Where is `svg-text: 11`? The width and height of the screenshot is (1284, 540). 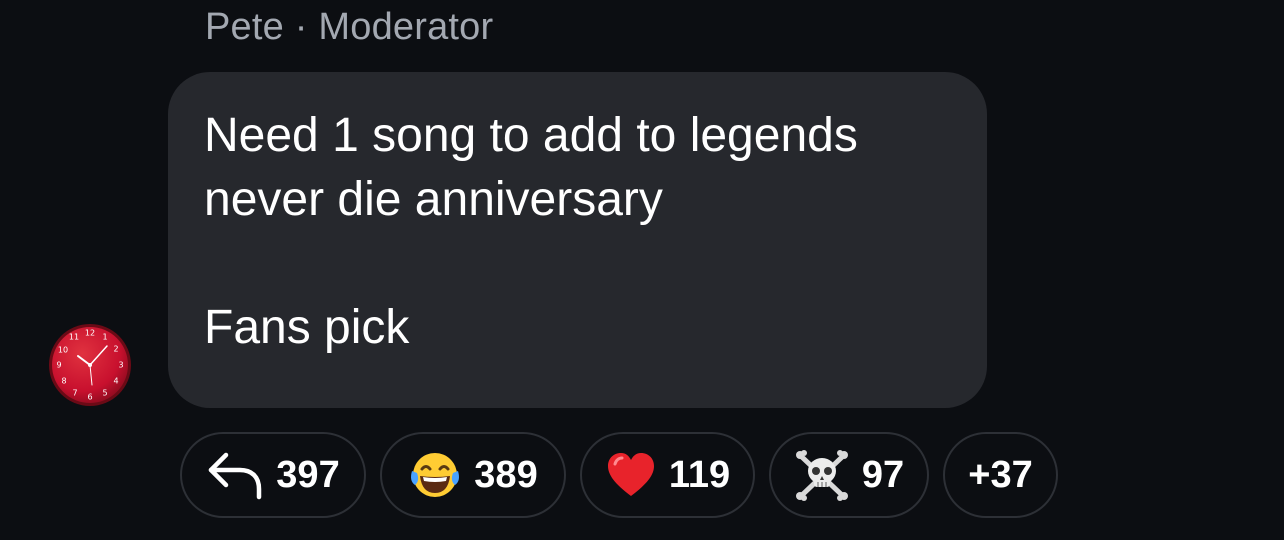 svg-text: 11 is located at coordinates (74, 337).